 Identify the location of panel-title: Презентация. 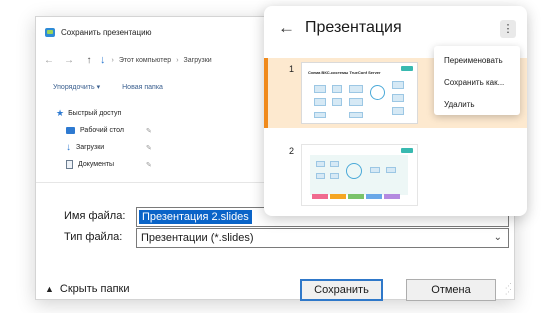
(353, 27).